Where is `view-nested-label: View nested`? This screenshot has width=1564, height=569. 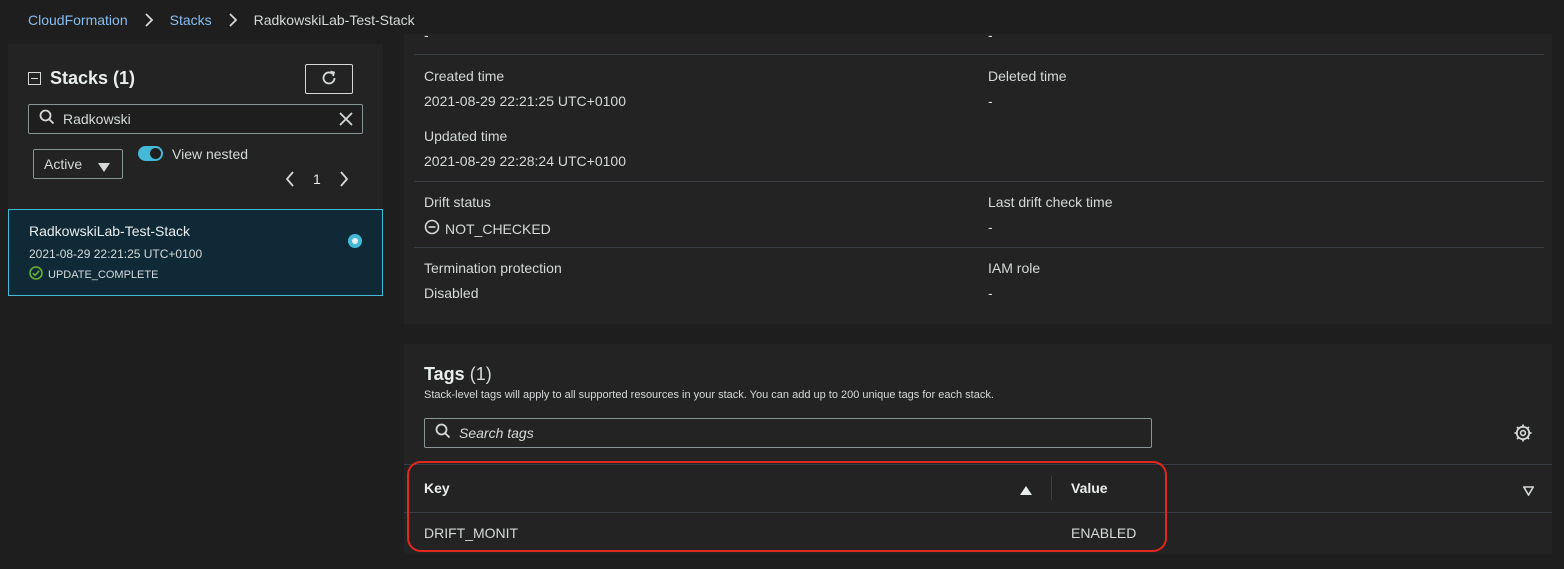
view-nested-label: View nested is located at coordinates (210, 154).